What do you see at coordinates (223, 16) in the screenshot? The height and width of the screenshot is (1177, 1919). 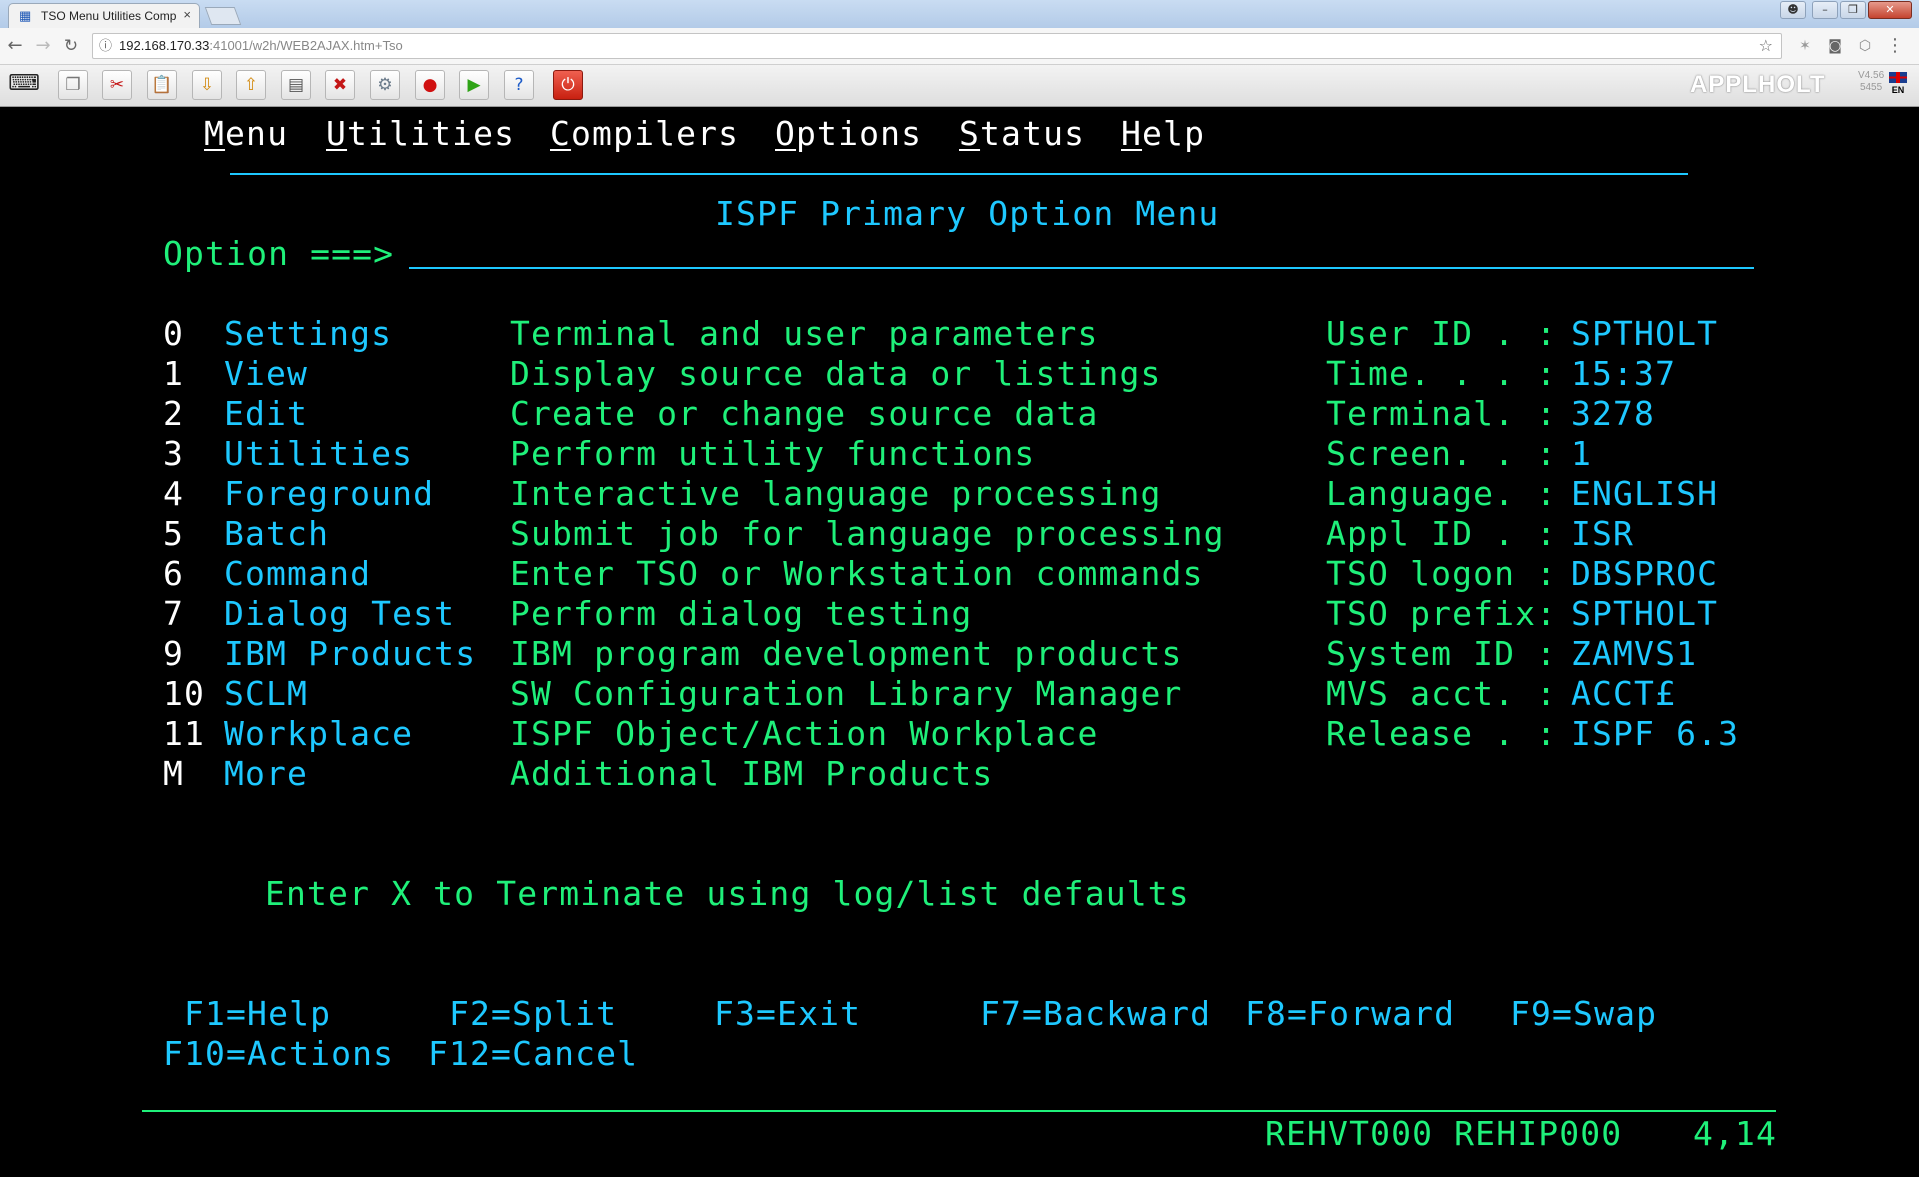 I see `new-tab-button` at bounding box center [223, 16].